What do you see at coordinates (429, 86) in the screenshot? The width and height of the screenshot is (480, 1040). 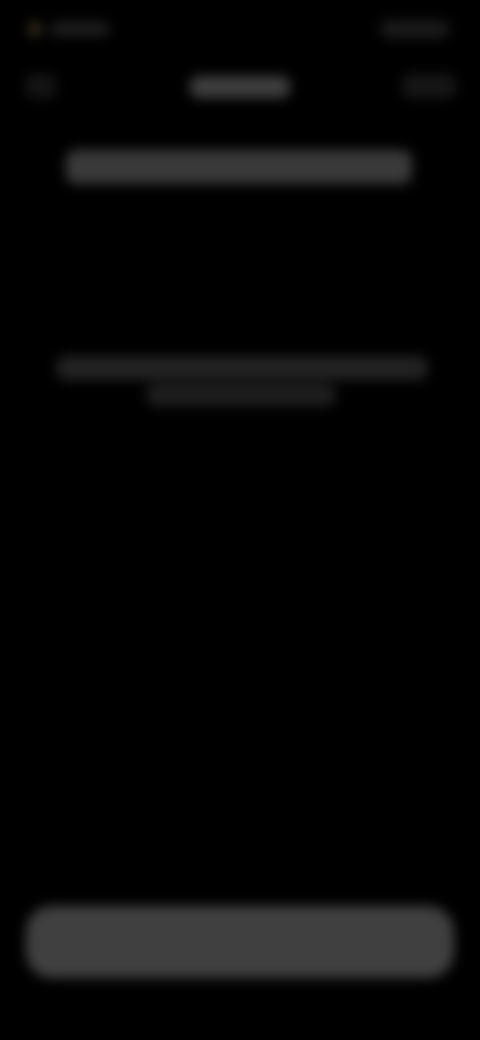 I see `nav-action-button` at bounding box center [429, 86].